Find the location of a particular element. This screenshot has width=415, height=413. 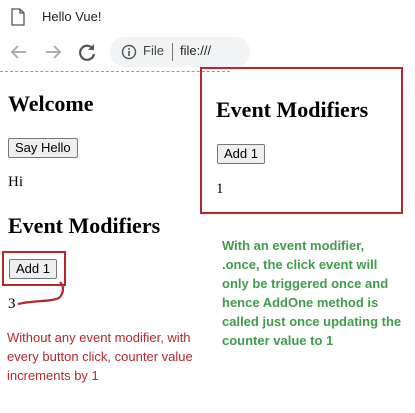

forward-arrow-icon is located at coordinates (53, 52).